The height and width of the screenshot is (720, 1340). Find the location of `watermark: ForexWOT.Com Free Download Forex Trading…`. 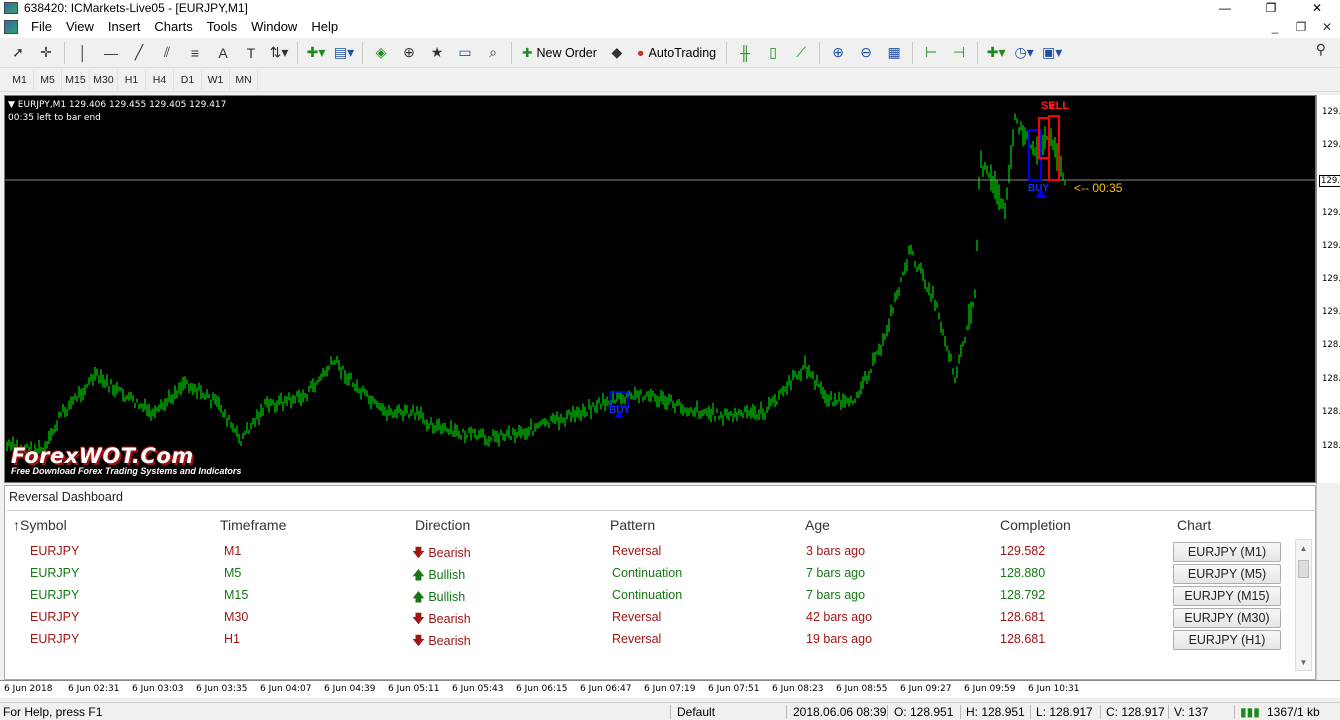

watermark: ForexWOT.Com Free Download Forex Trading… is located at coordinates (126, 460).